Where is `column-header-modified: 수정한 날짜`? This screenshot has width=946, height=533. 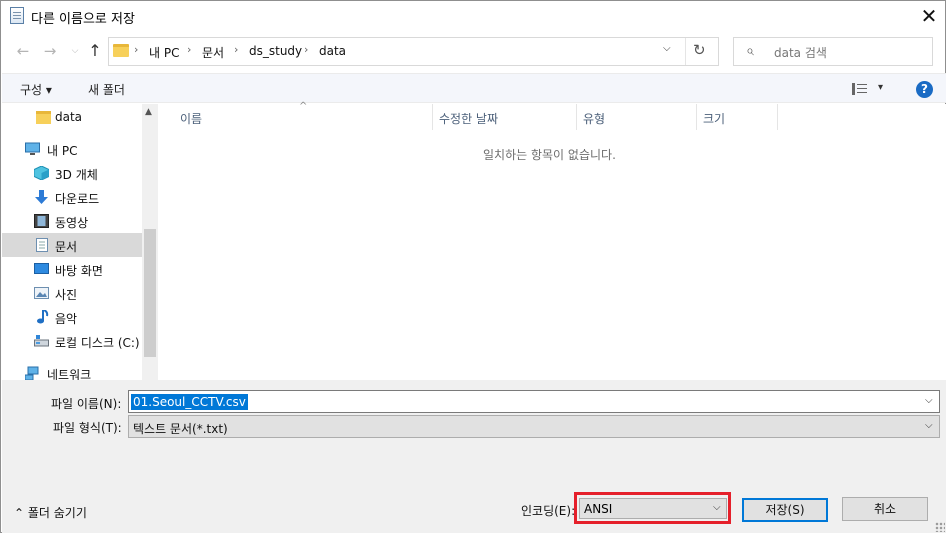 column-header-modified: 수정한 날짜 is located at coordinates (505, 117).